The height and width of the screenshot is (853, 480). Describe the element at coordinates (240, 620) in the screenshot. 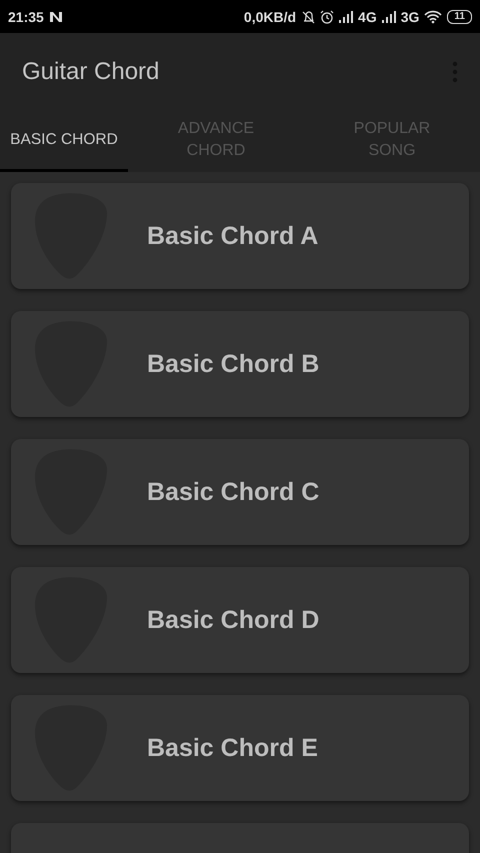

I see `chord-card: Basic Chord D` at that location.